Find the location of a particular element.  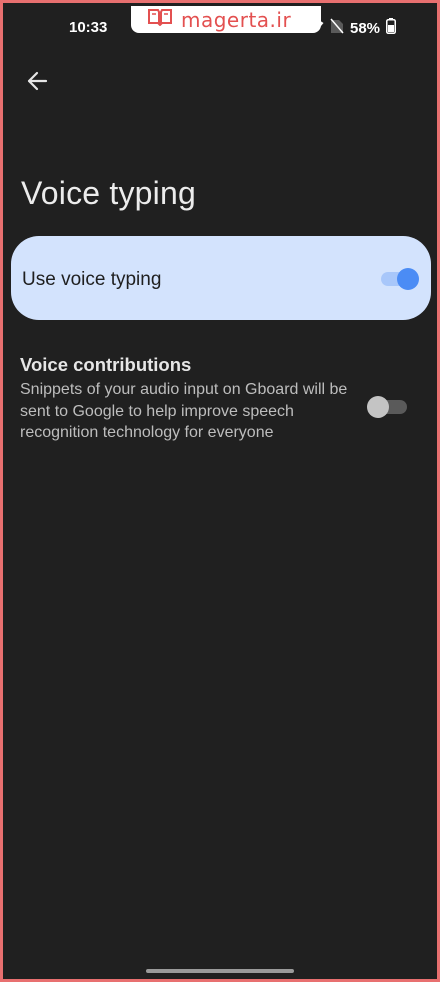

page-title: Voice typing is located at coordinates (108, 193).